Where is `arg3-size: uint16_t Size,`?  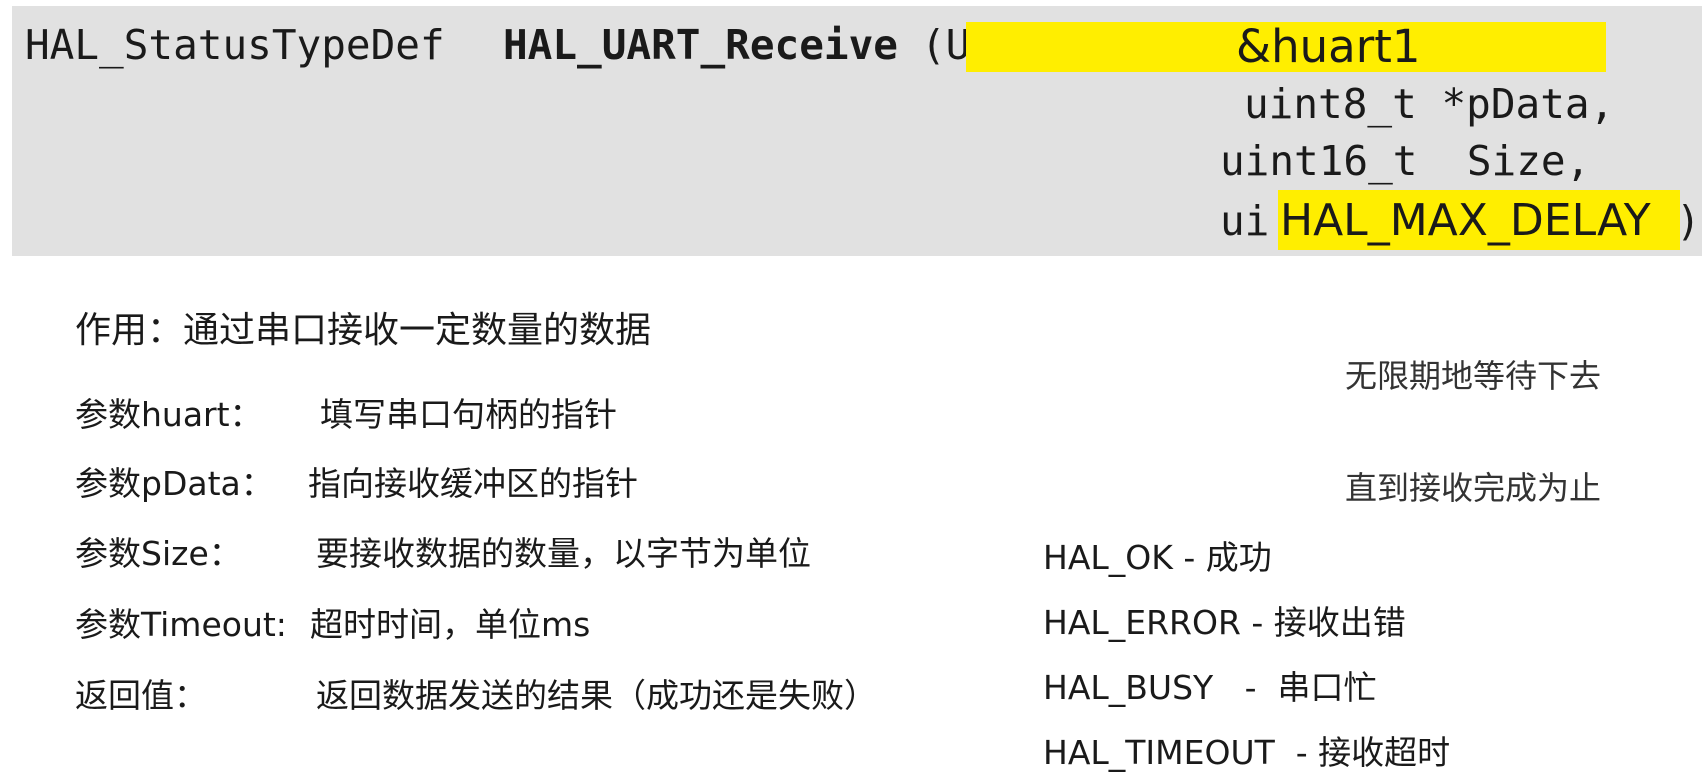
arg3-size: uint16_t Size, is located at coordinates (1405, 161).